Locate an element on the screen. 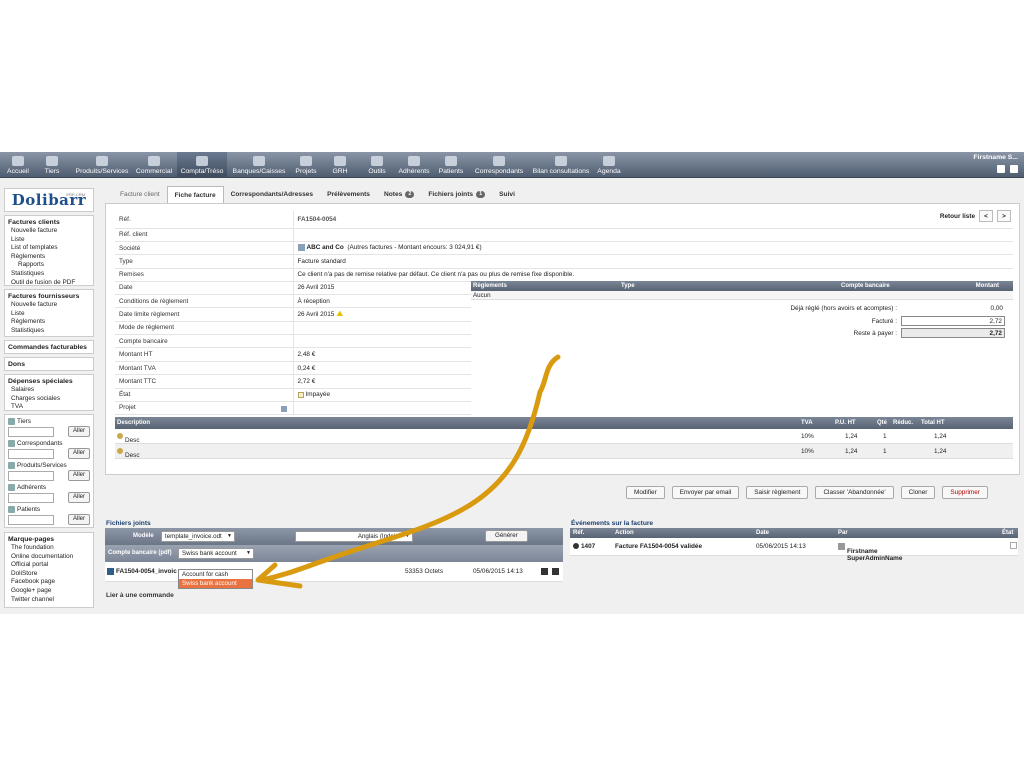  delete-file-icon is located at coordinates (544, 571).